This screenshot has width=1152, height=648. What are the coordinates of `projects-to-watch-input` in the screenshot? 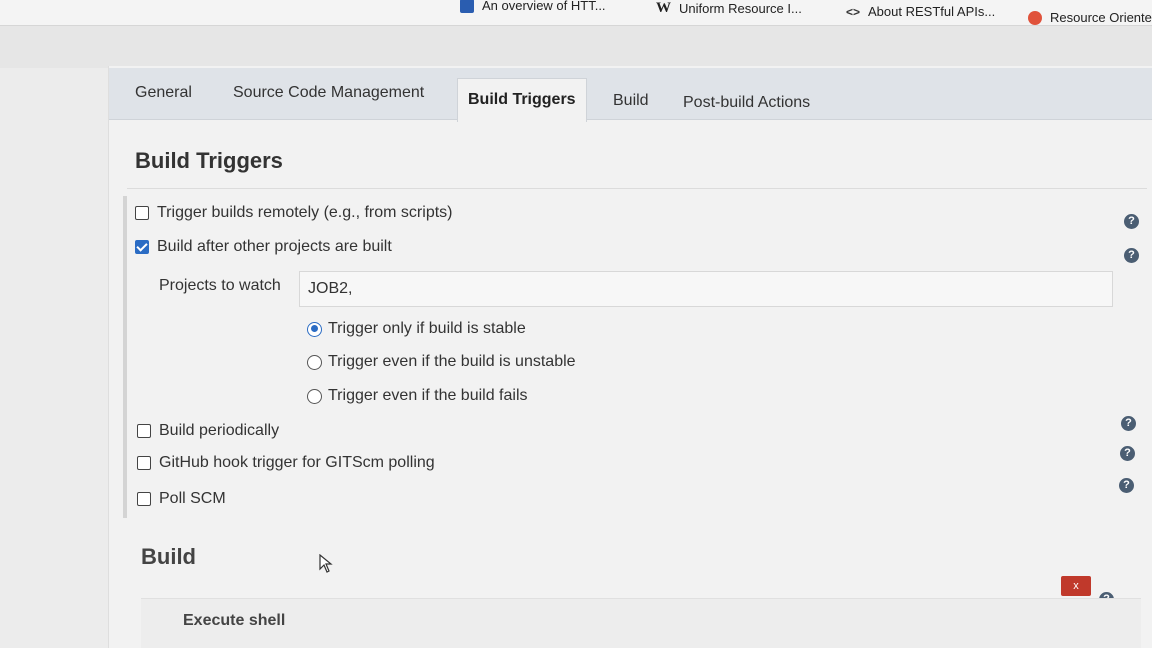 It's located at (706, 289).